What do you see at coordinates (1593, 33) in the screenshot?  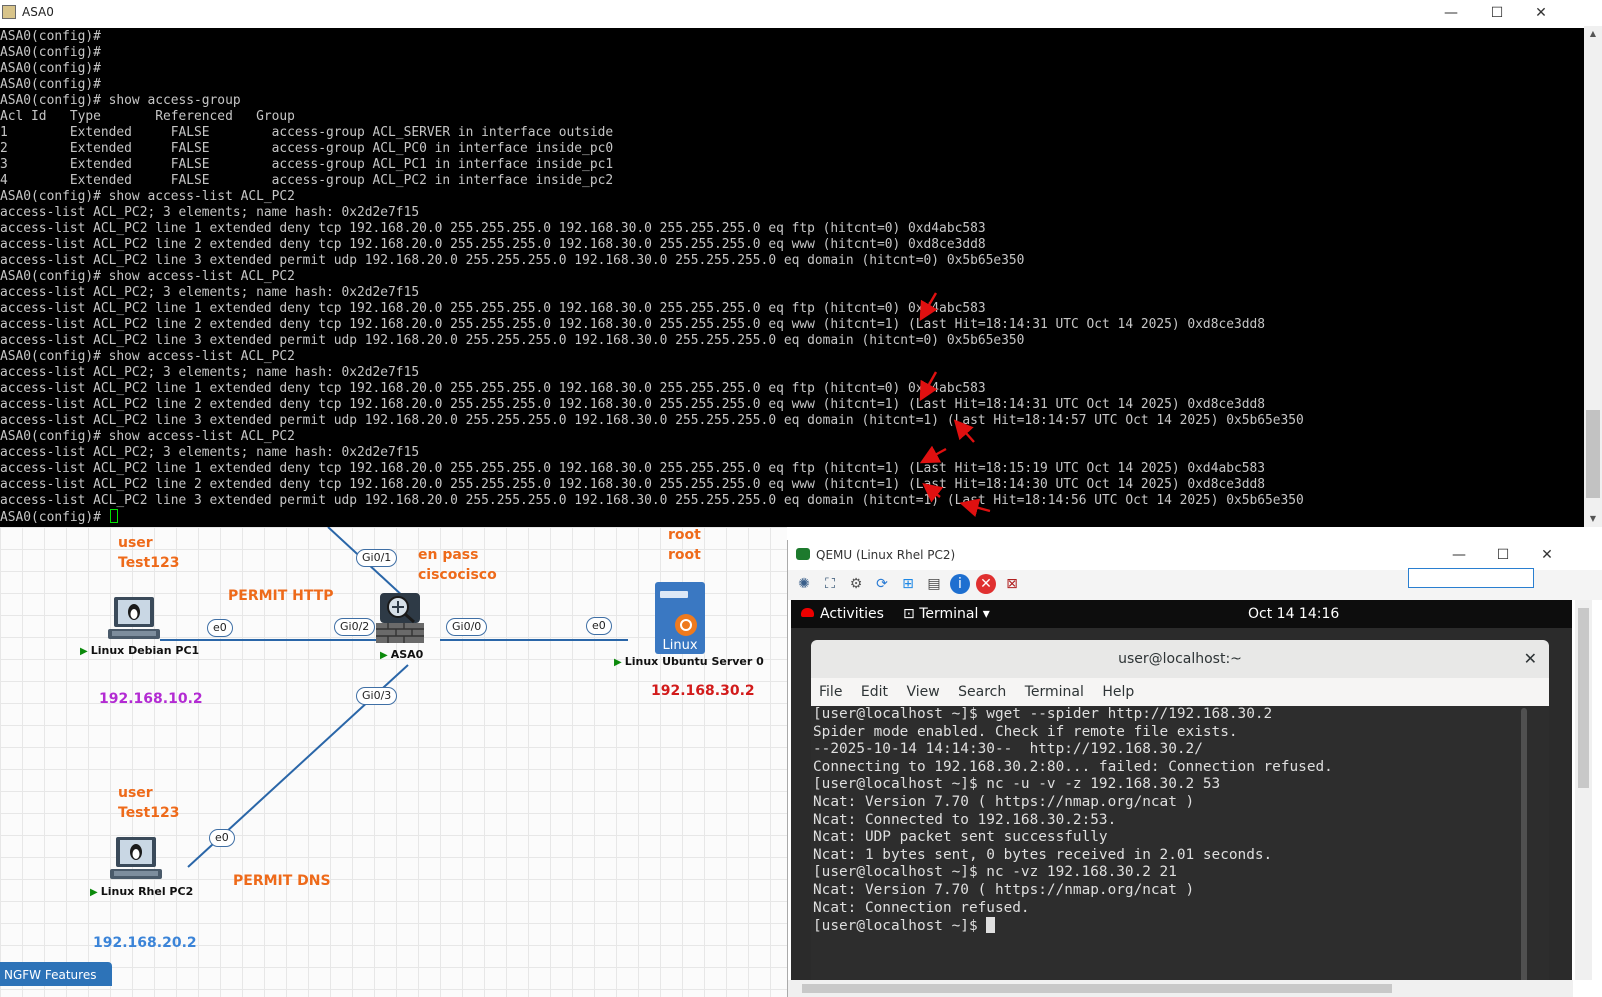 I see `scroll-up-icon: ▲` at bounding box center [1593, 33].